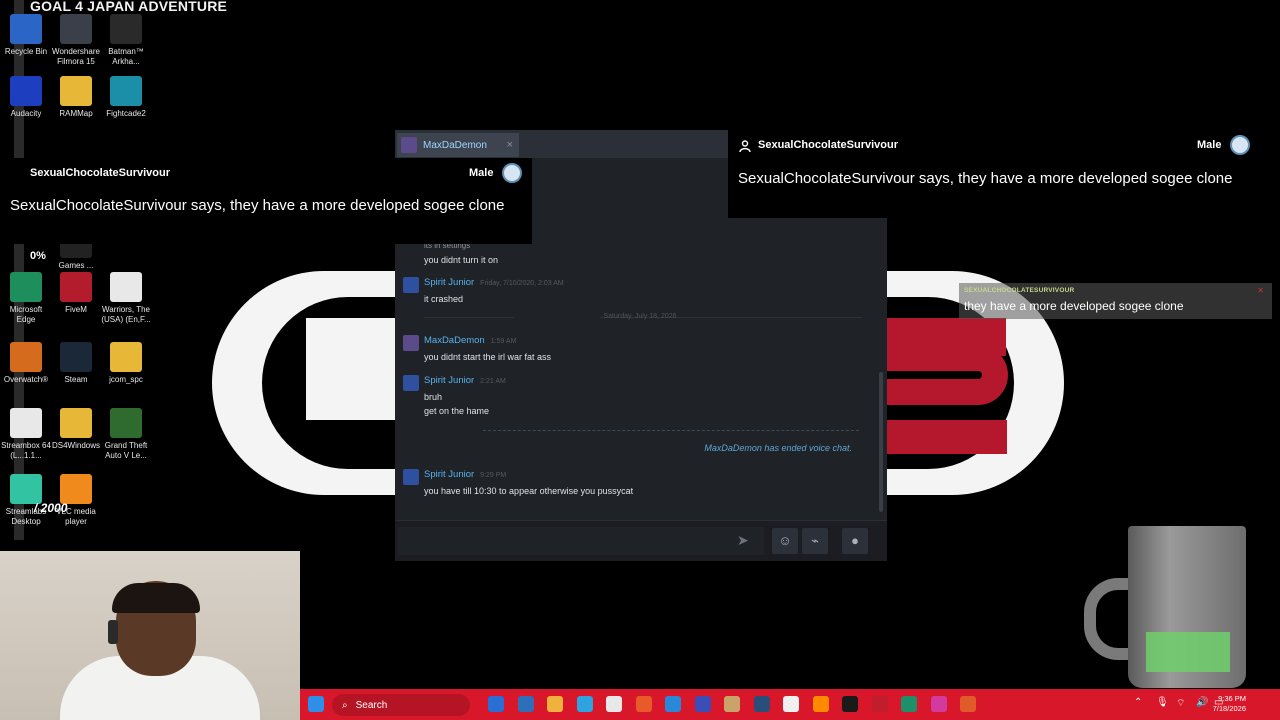  I want to click on desktop-icon: Steam, so click(76, 363).